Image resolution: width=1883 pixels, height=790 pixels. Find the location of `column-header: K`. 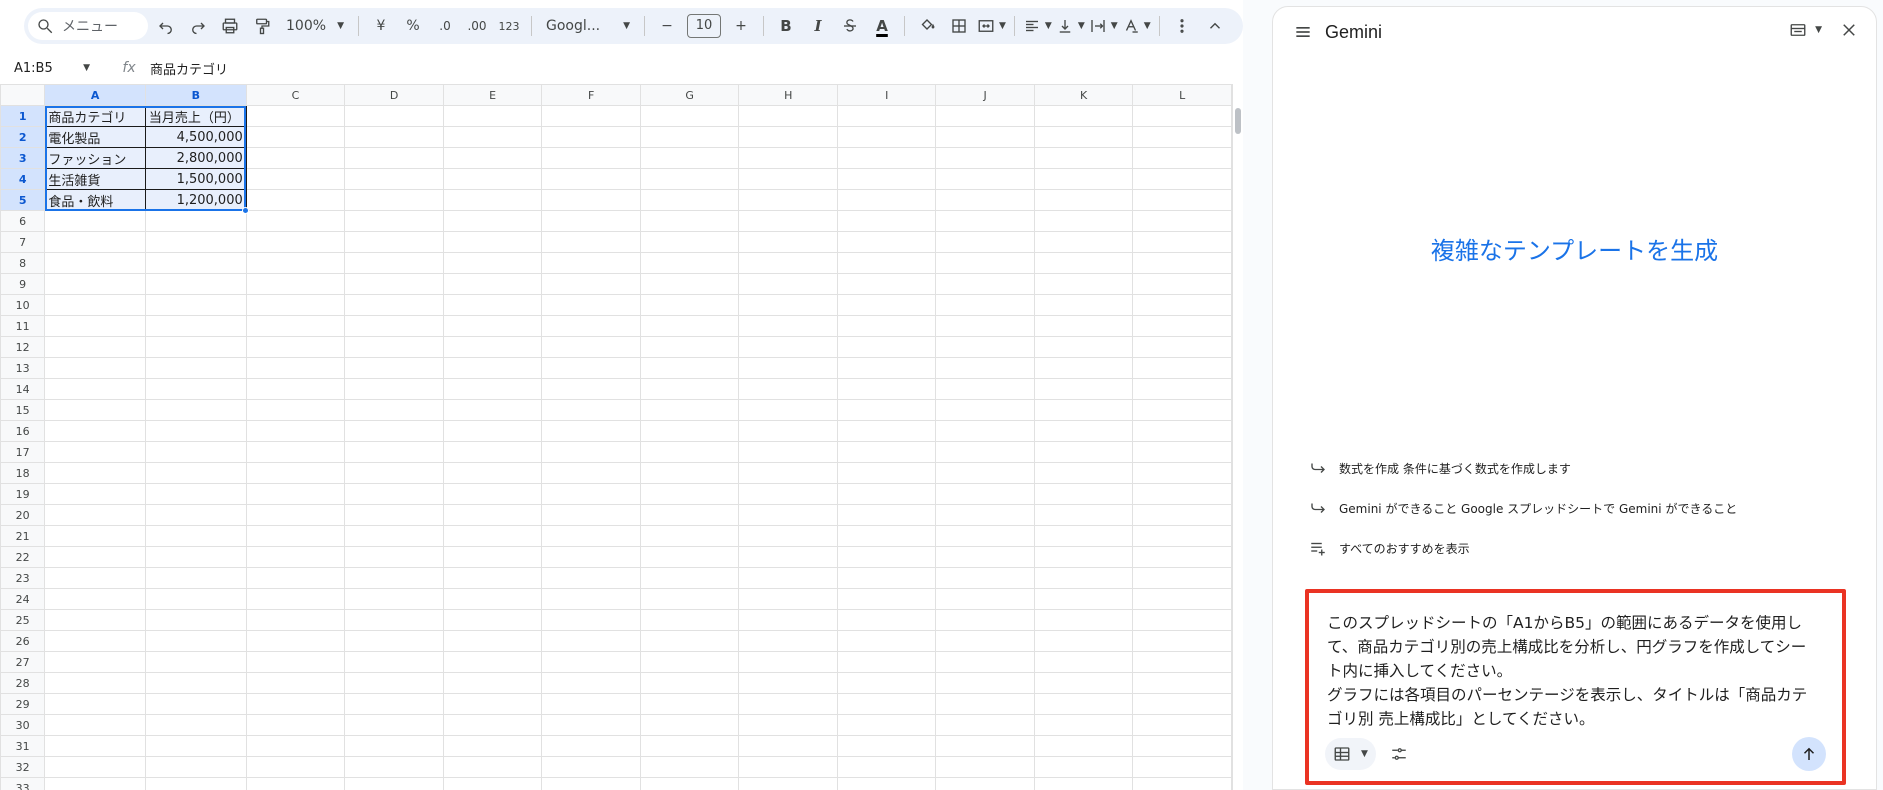

column-header: K is located at coordinates (1083, 95).